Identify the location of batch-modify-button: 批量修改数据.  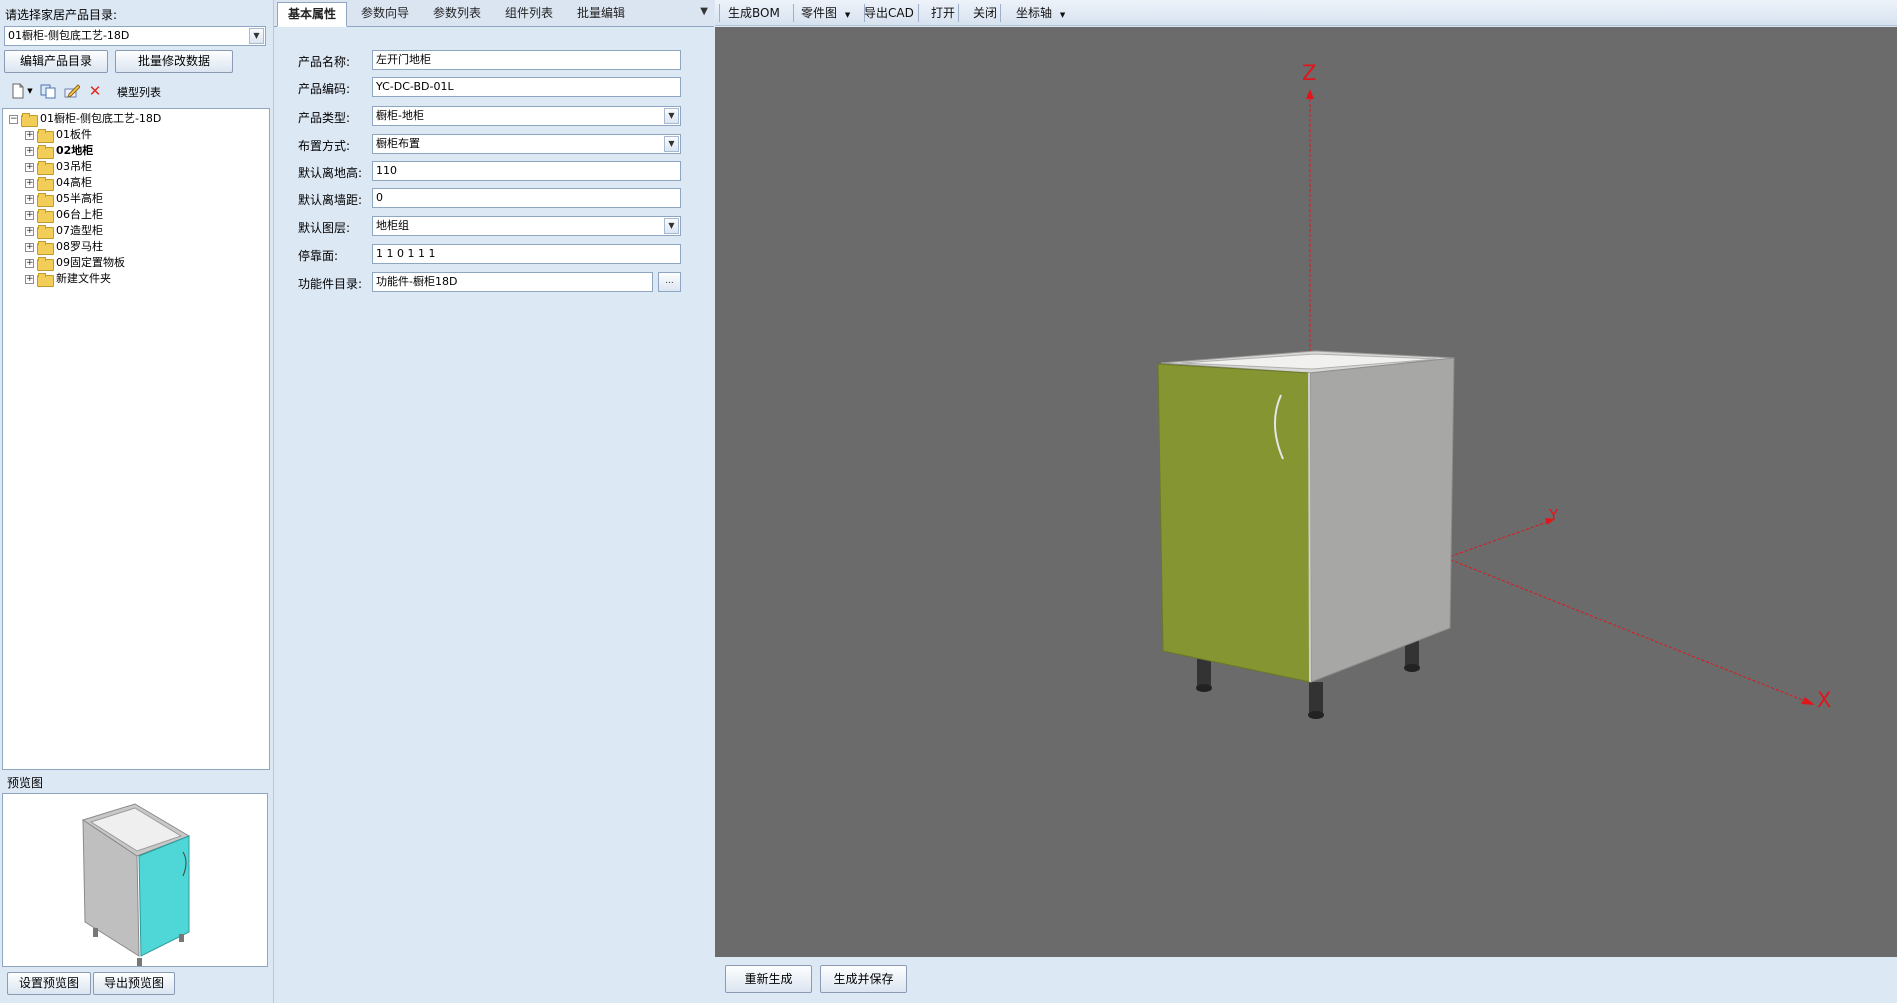
(174, 61).